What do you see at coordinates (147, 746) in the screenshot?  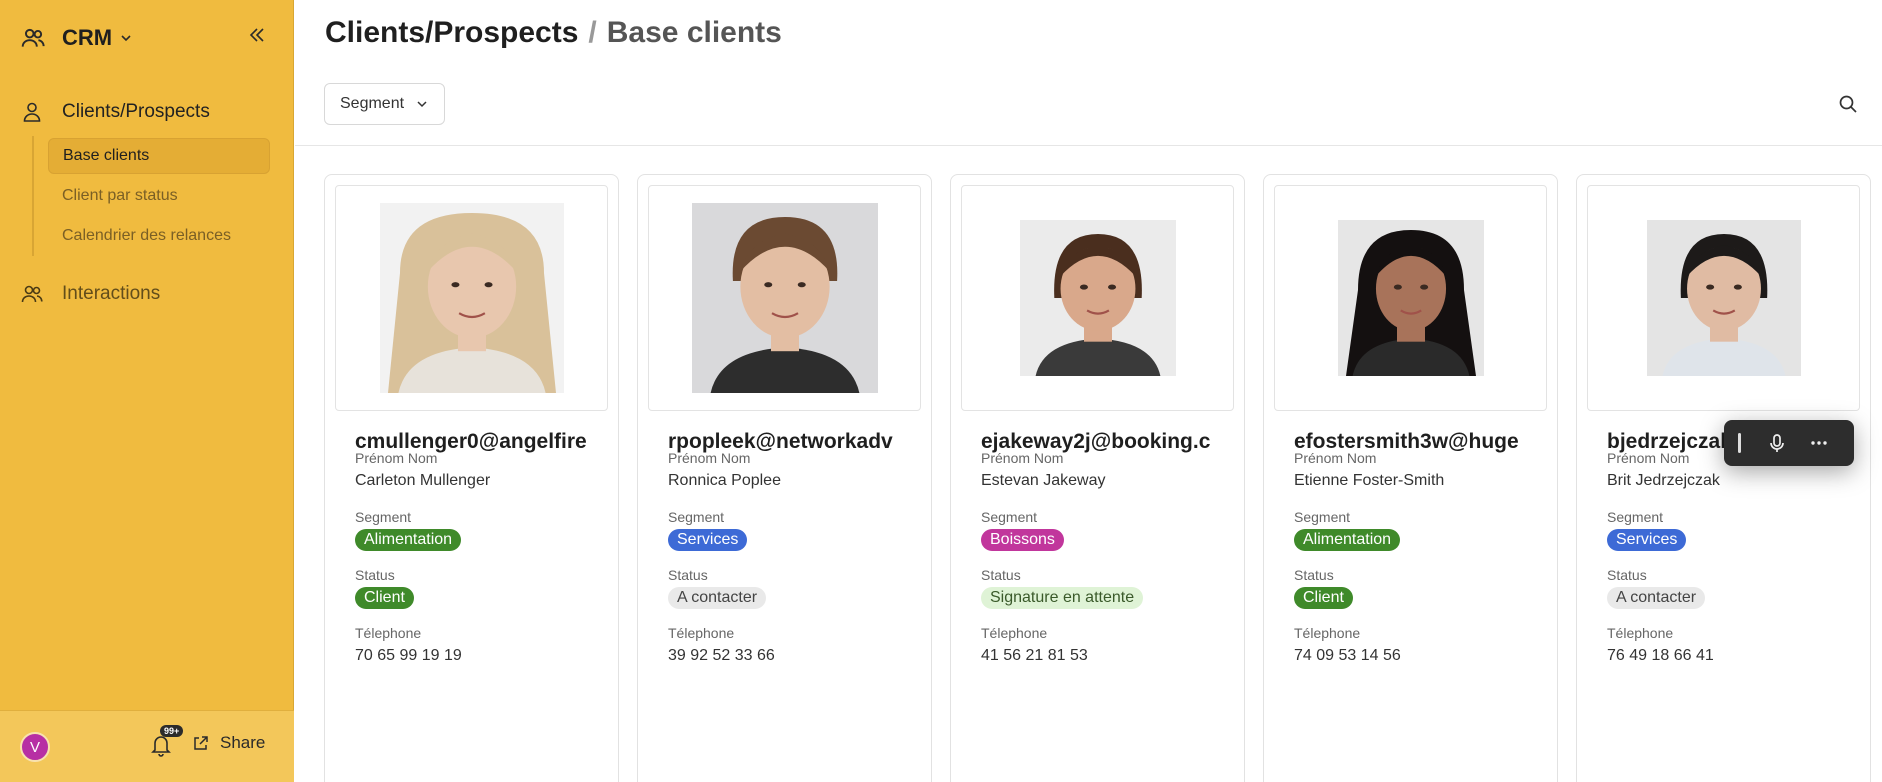 I see `sidebar-footer: V 99+ Share` at bounding box center [147, 746].